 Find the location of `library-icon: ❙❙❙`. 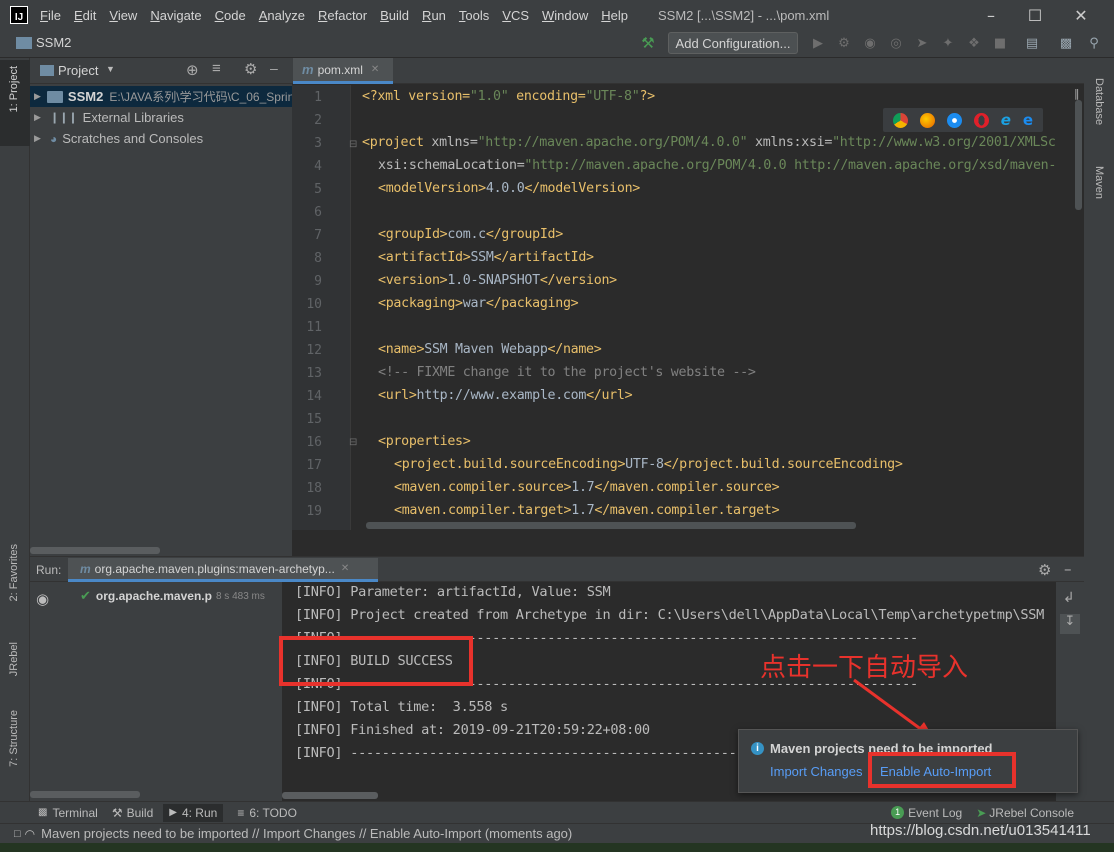

library-icon: ❙❙❙ is located at coordinates (64, 118).